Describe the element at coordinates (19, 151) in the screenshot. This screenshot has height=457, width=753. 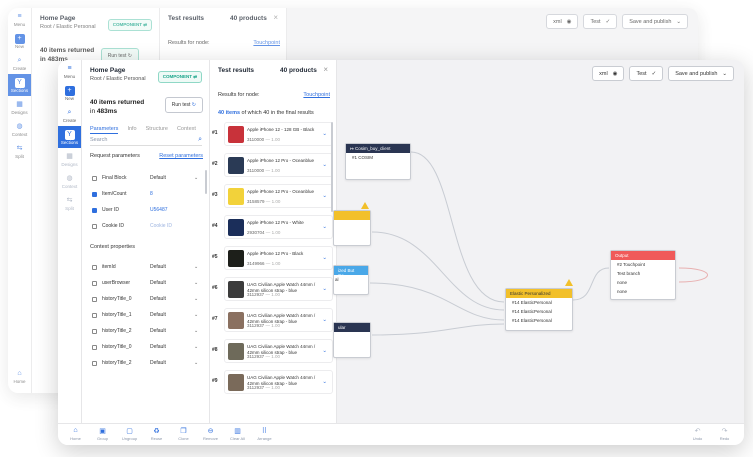
I see `back-split: ⇆ Split` at that location.